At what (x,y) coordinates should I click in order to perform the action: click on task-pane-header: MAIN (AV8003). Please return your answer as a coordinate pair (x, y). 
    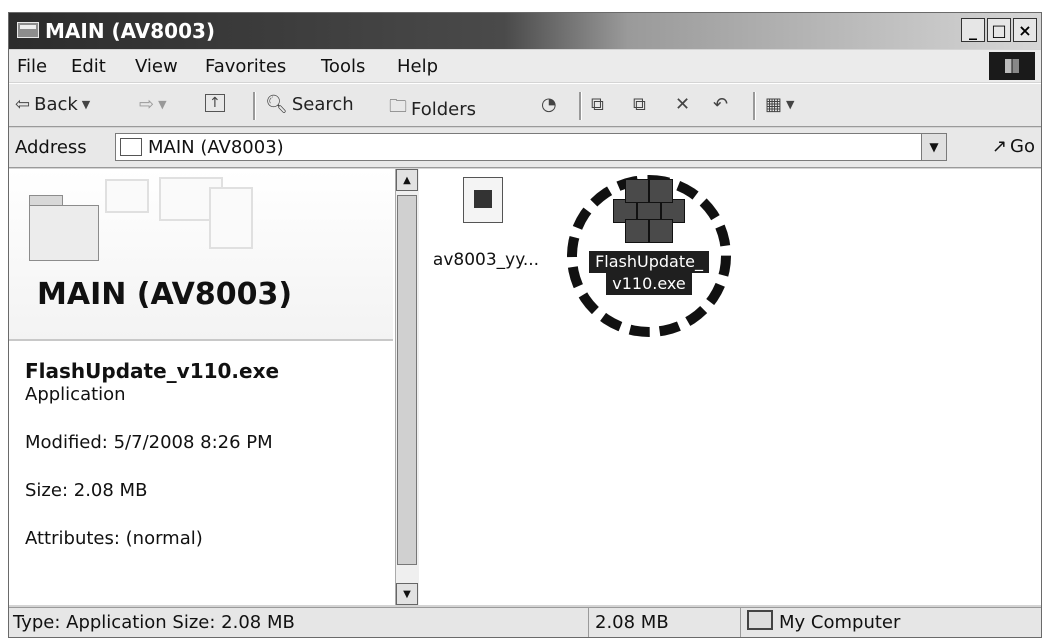
    Looking at the image, I should click on (201, 255).